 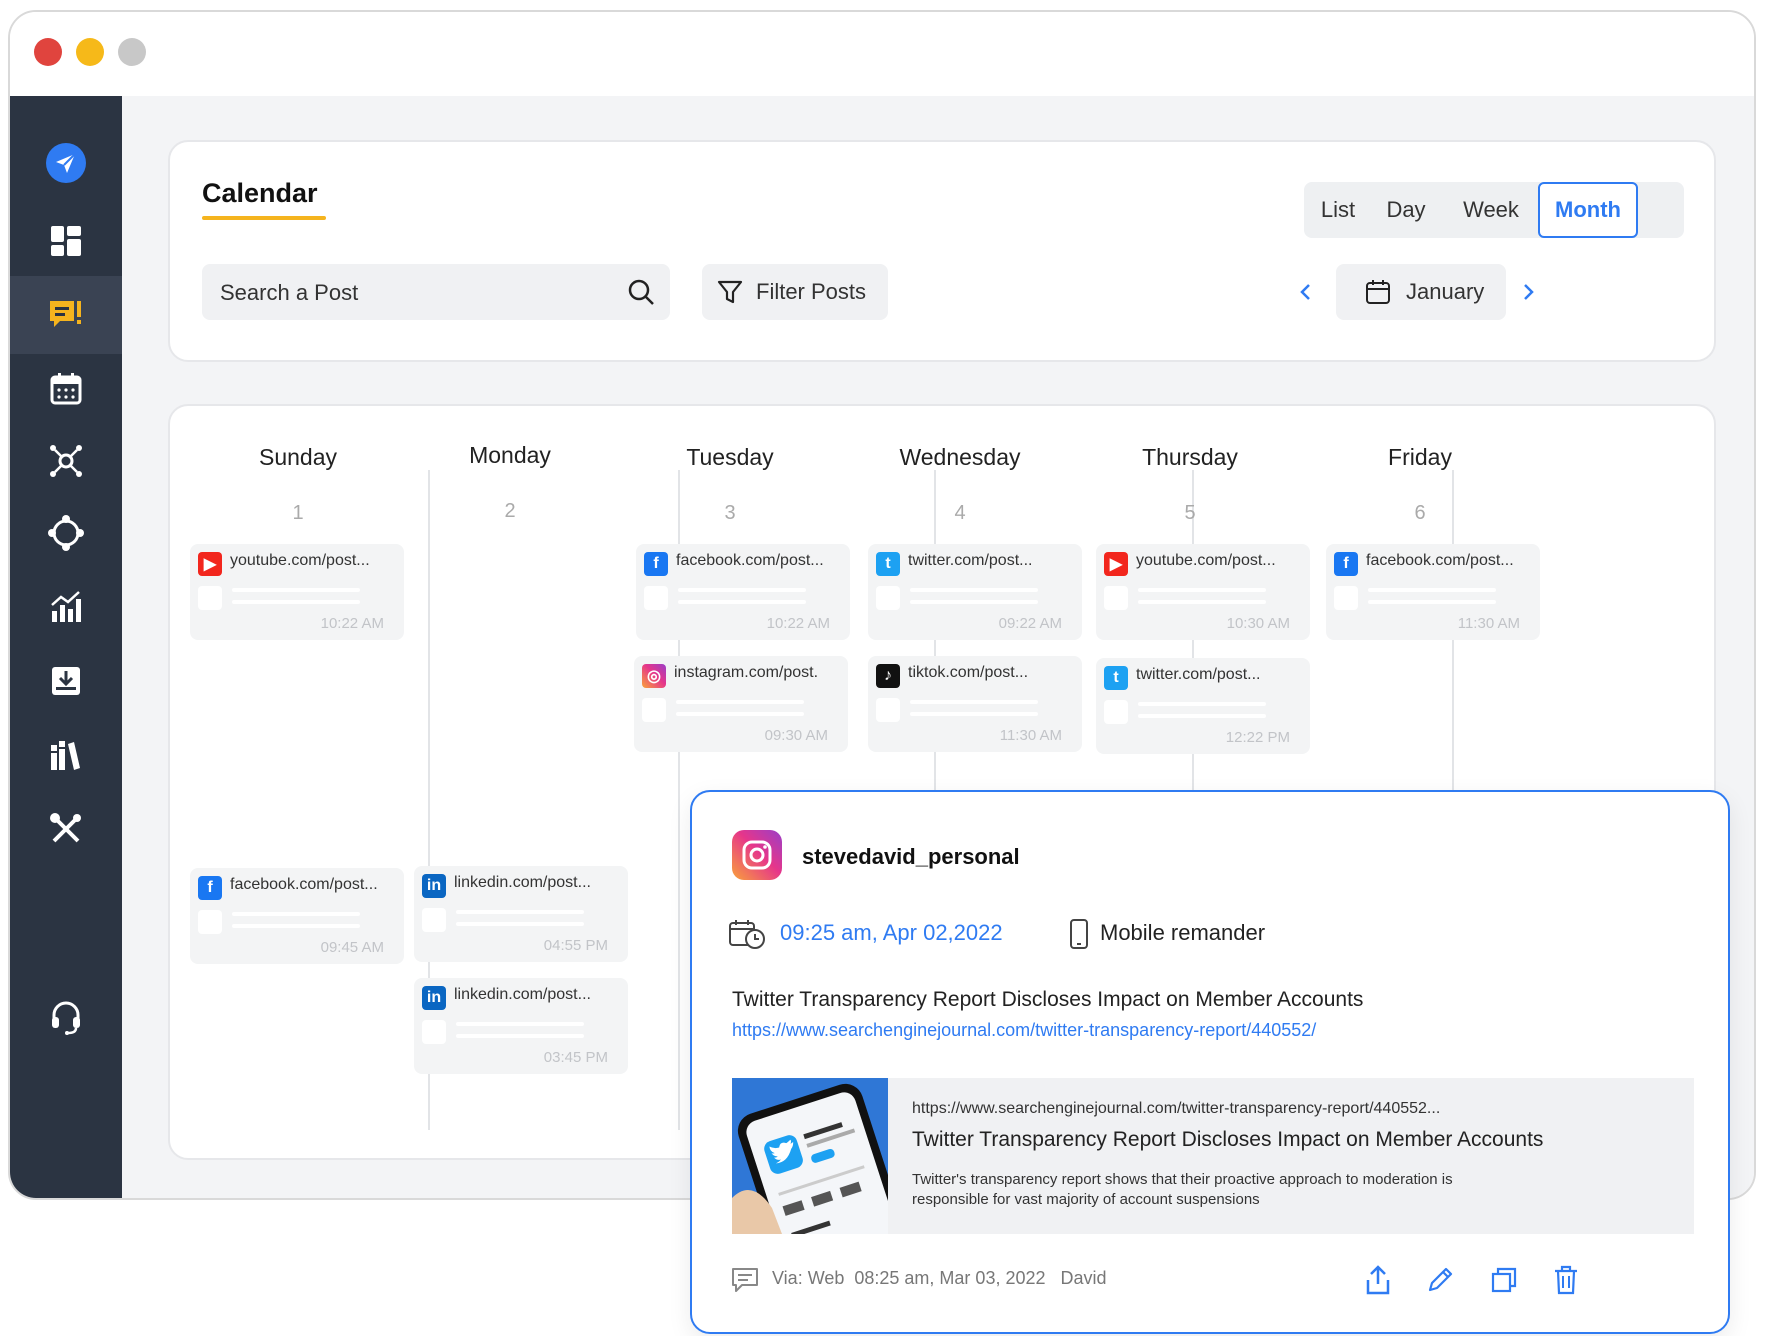 What do you see at coordinates (521, 914) in the screenshot?
I see `post-card: in linkedin.com/post... 04:55 PM` at bounding box center [521, 914].